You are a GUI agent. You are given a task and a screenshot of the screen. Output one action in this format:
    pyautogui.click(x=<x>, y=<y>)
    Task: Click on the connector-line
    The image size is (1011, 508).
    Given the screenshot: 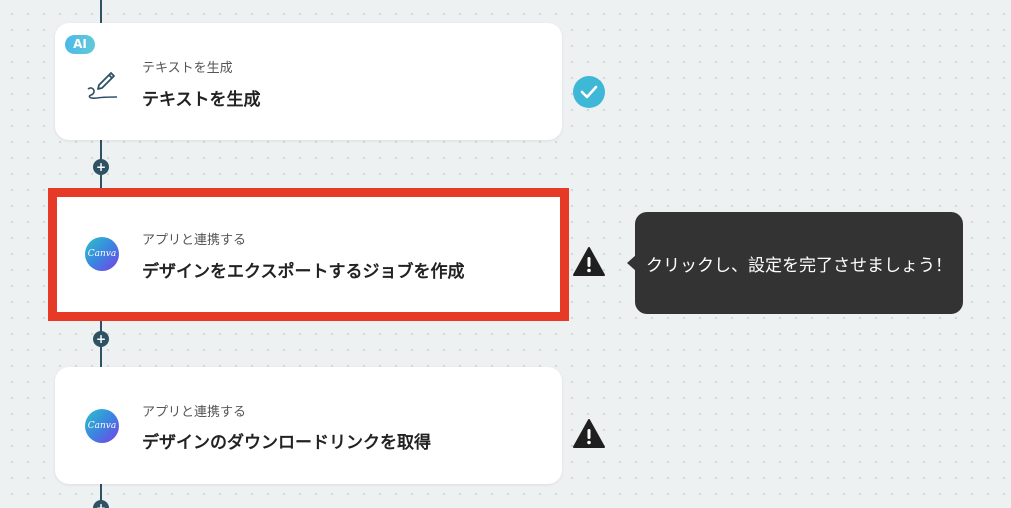 What is the action you would take?
    pyautogui.click(x=101, y=11)
    